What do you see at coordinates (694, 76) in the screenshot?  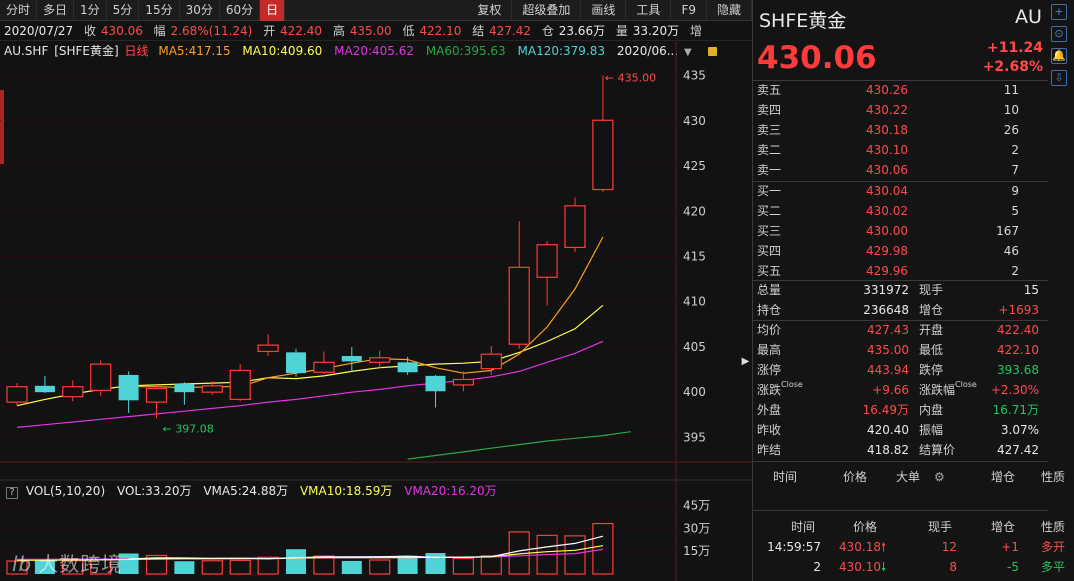 I see `y-tick-label: 435` at bounding box center [694, 76].